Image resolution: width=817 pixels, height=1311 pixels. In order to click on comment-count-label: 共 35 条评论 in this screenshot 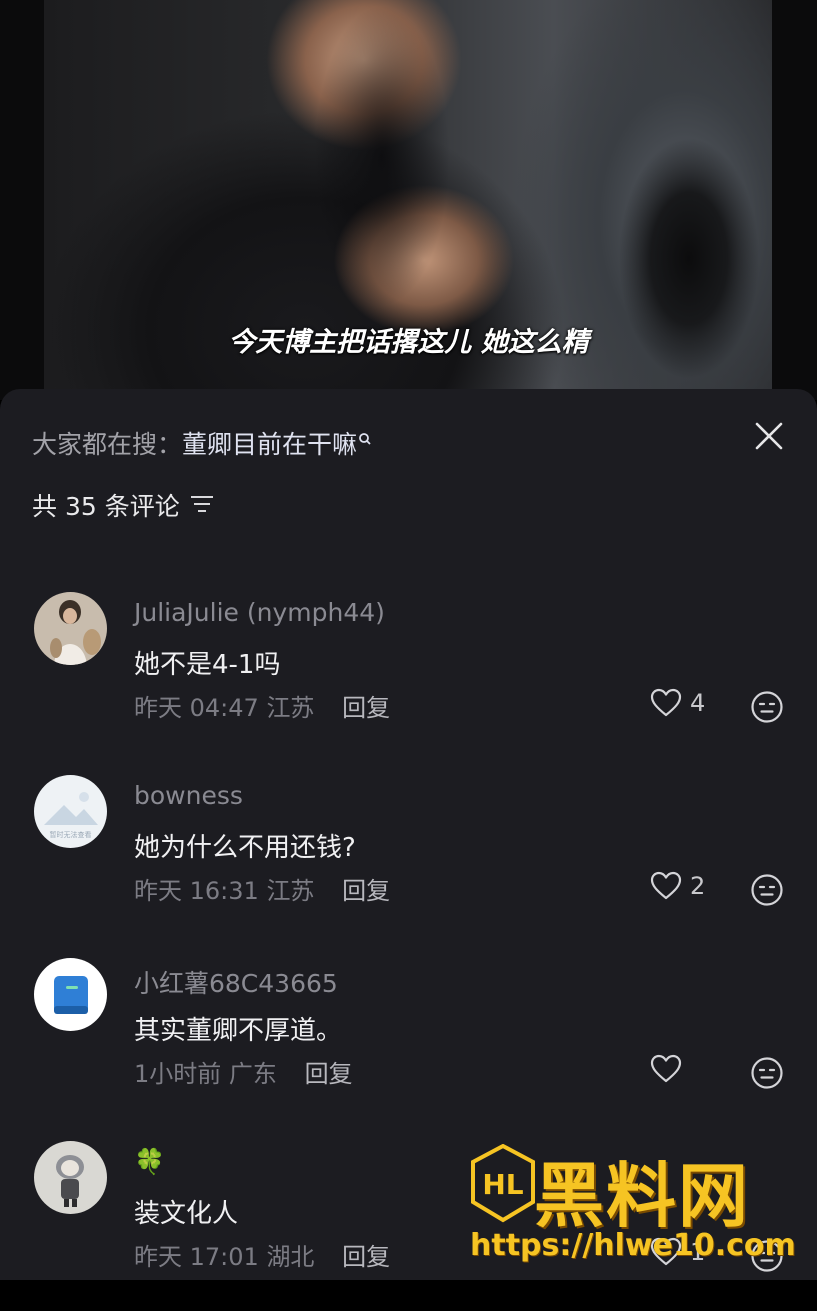, I will do `click(106, 506)`.